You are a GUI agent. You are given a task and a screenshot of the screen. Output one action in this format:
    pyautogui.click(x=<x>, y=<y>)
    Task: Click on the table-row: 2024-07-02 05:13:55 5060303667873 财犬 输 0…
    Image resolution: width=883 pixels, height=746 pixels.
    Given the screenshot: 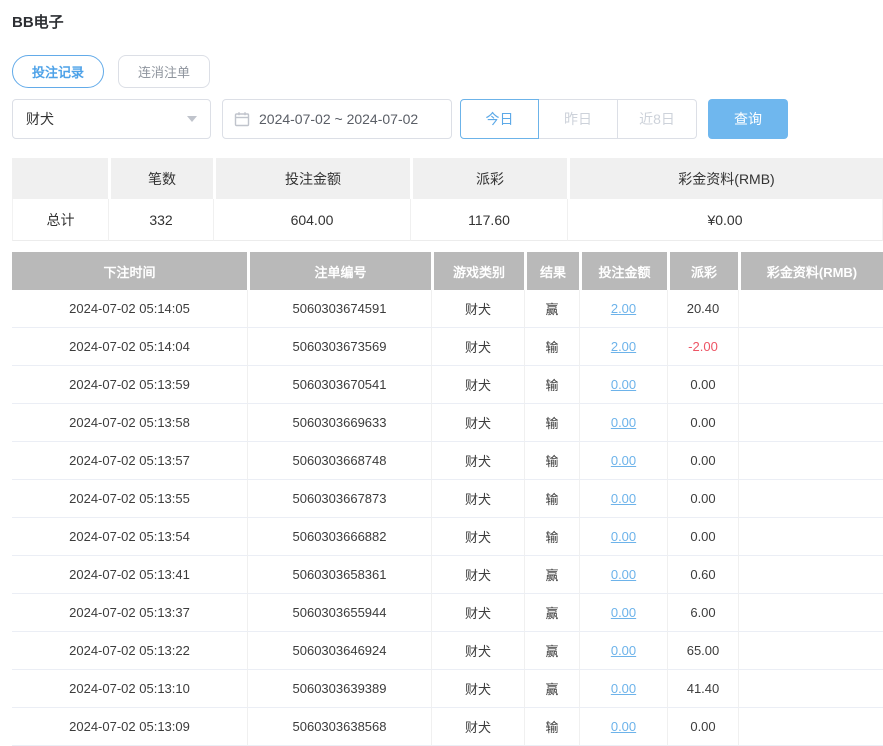 What is the action you would take?
    pyautogui.click(x=447, y=499)
    